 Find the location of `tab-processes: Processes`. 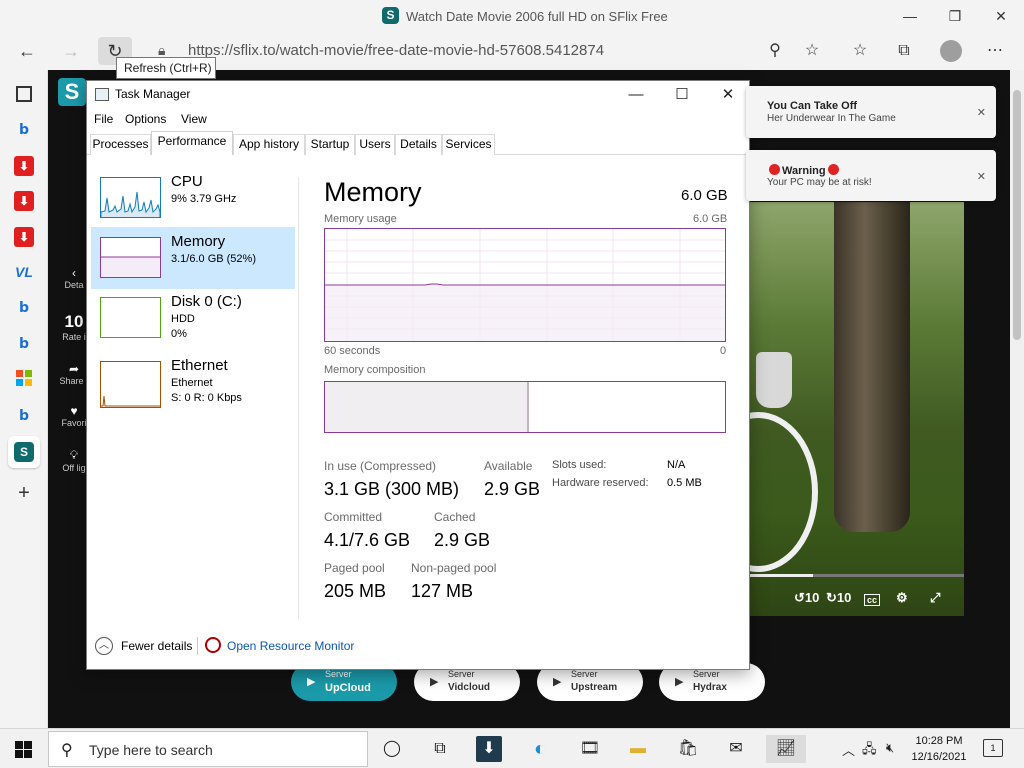

tab-processes: Processes is located at coordinates (120, 144).